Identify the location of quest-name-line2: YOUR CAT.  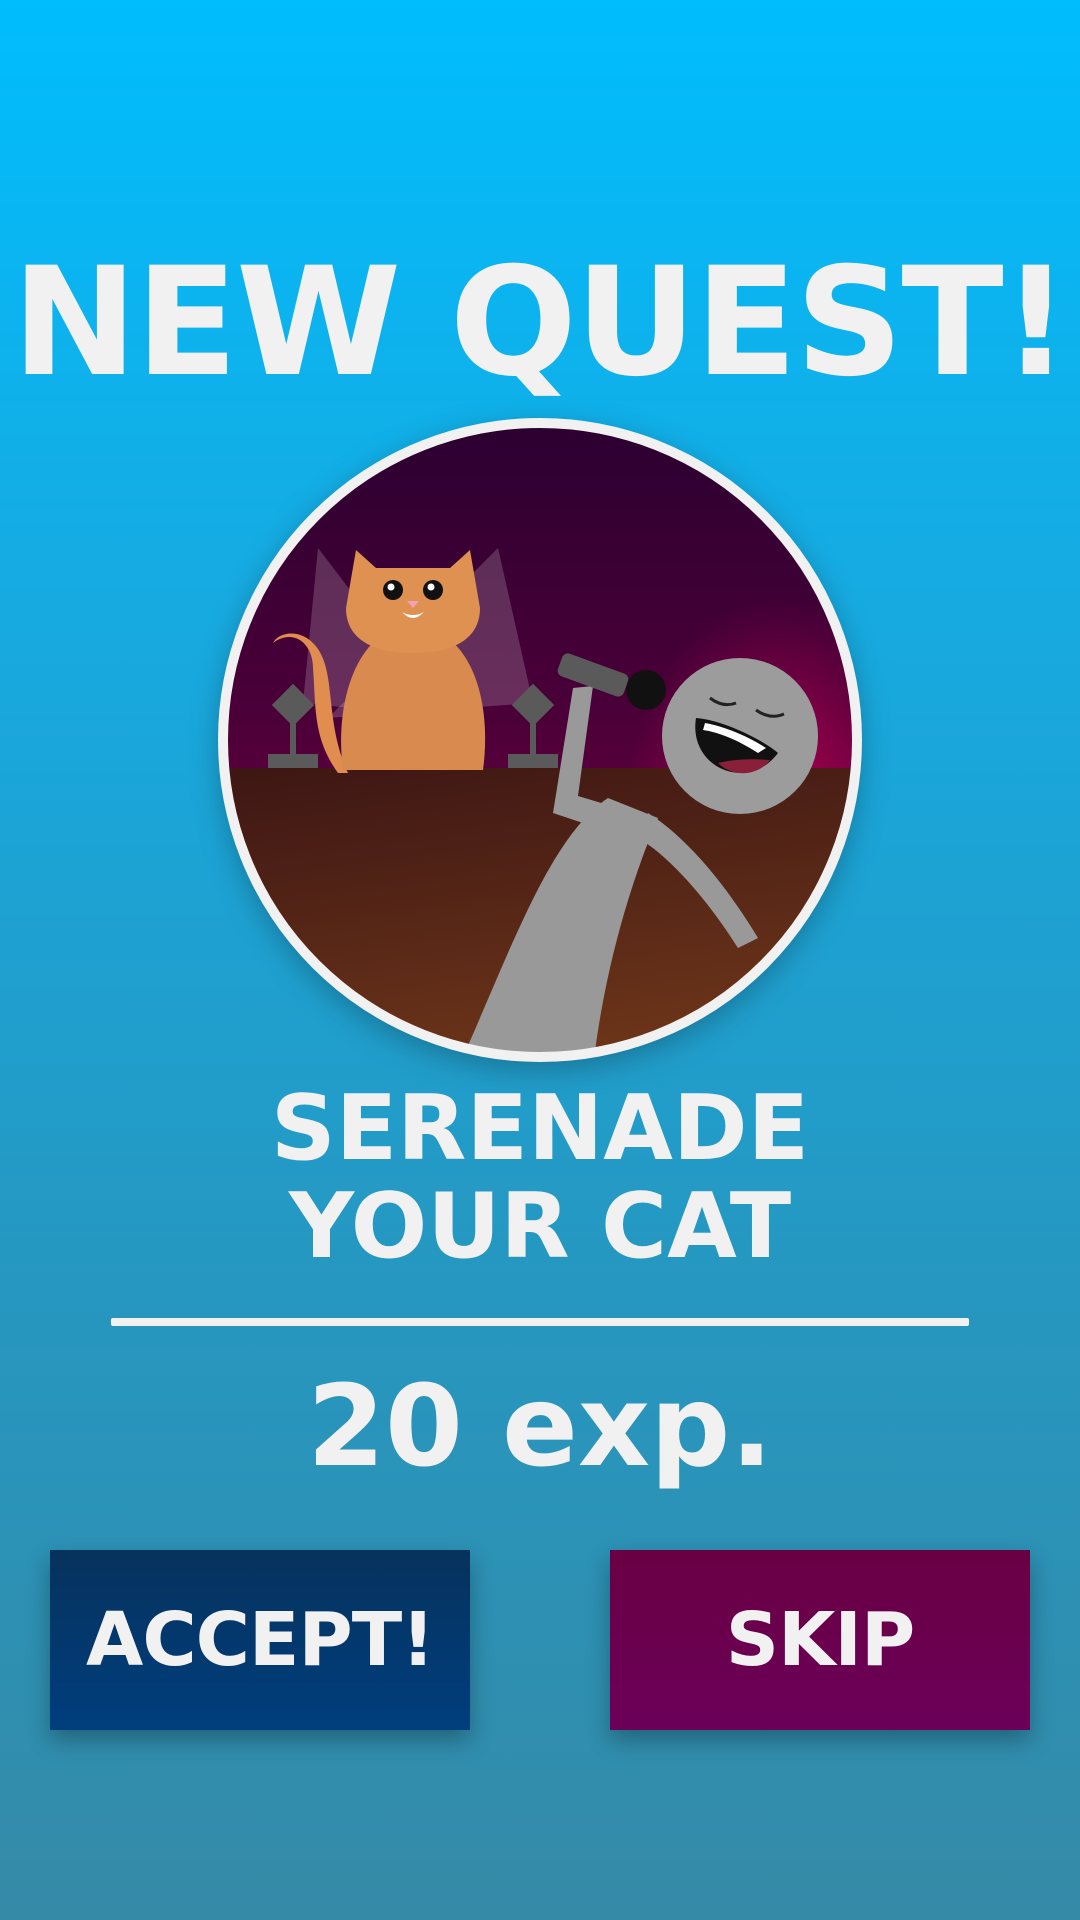
(540, 1226).